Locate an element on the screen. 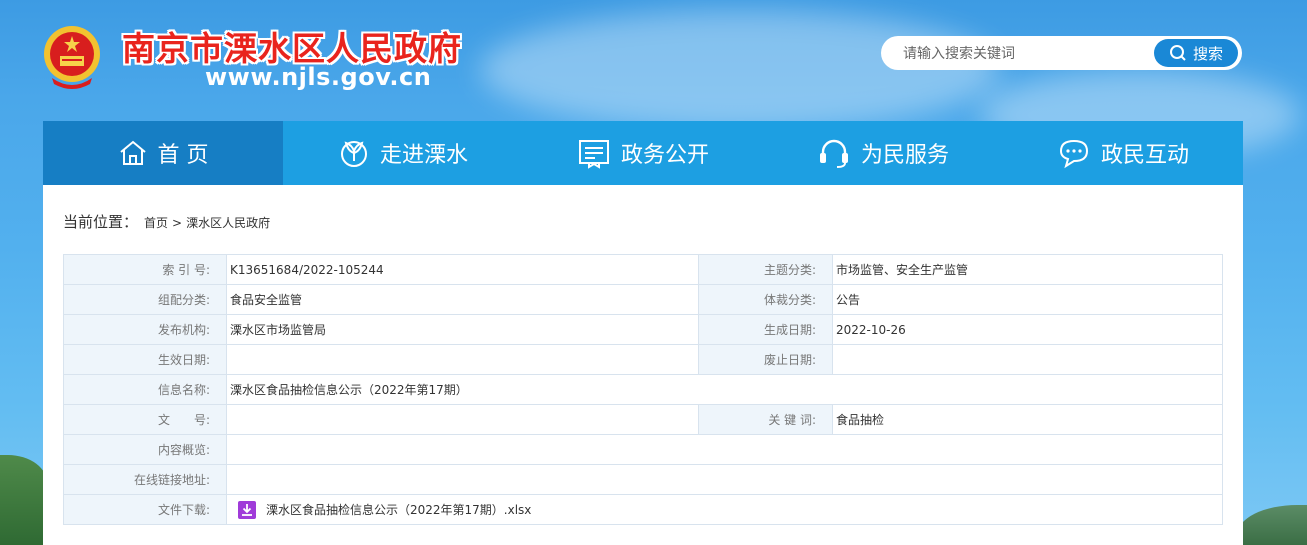 Image resolution: width=1307 pixels, height=545 pixels. meta-value-info-name: 溧水区食品抽检信息公示（2022年第17期） is located at coordinates (724, 389).